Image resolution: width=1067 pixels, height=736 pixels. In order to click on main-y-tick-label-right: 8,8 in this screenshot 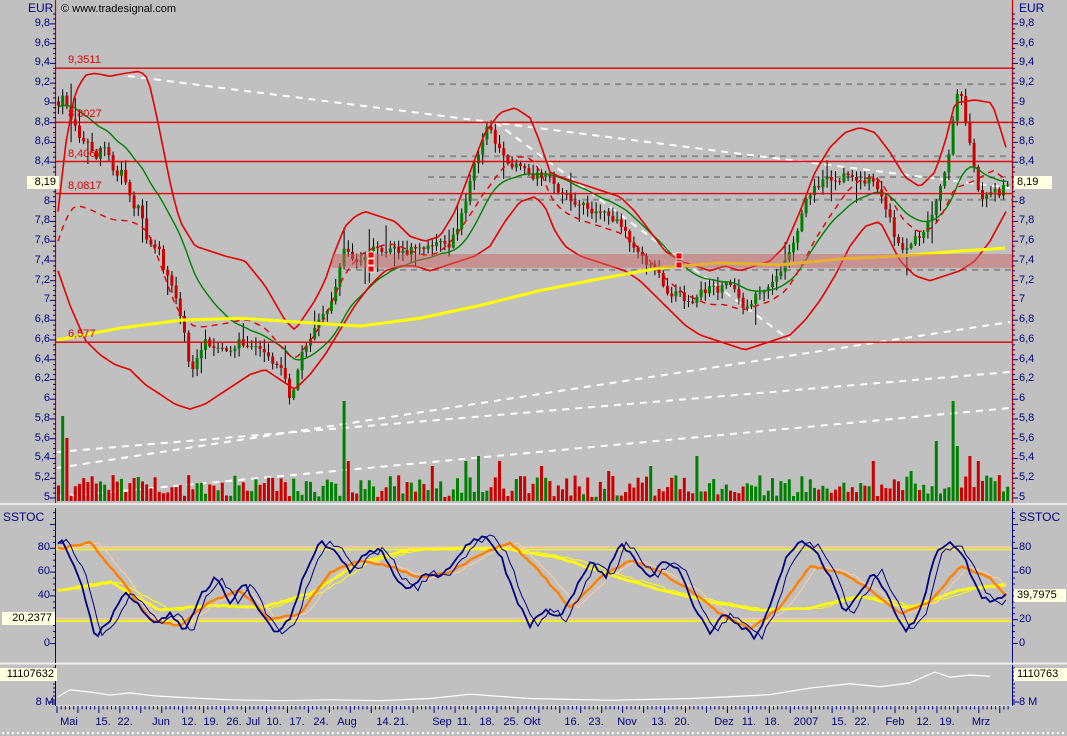, I will do `click(1027, 121)`.